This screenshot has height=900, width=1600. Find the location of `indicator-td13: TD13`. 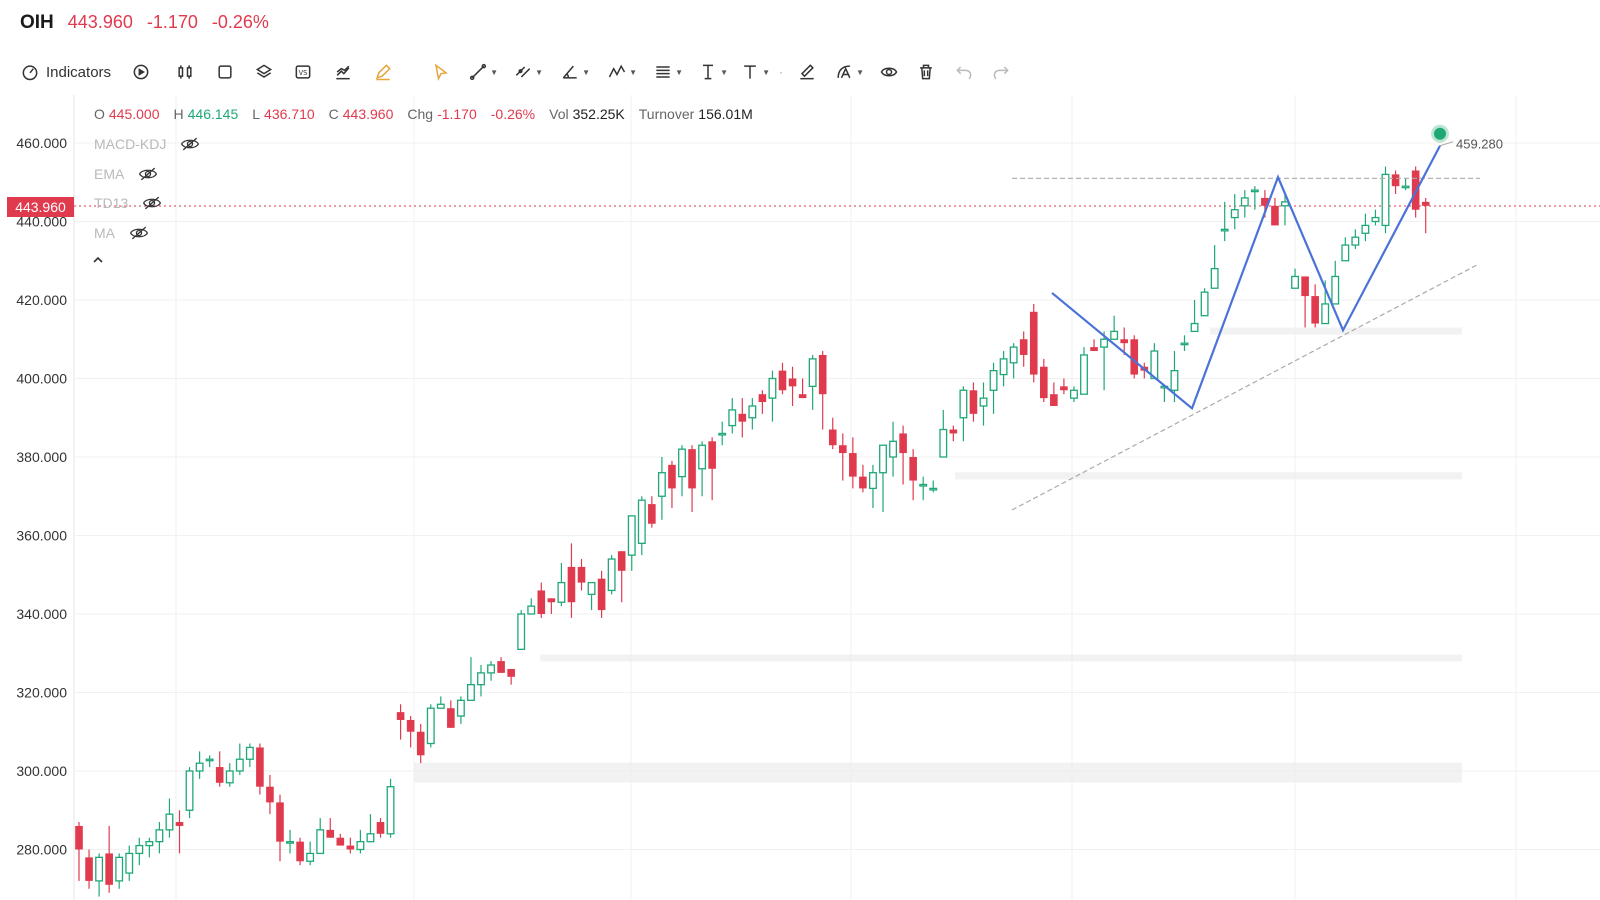

indicator-td13: TD13 is located at coordinates (128, 203).